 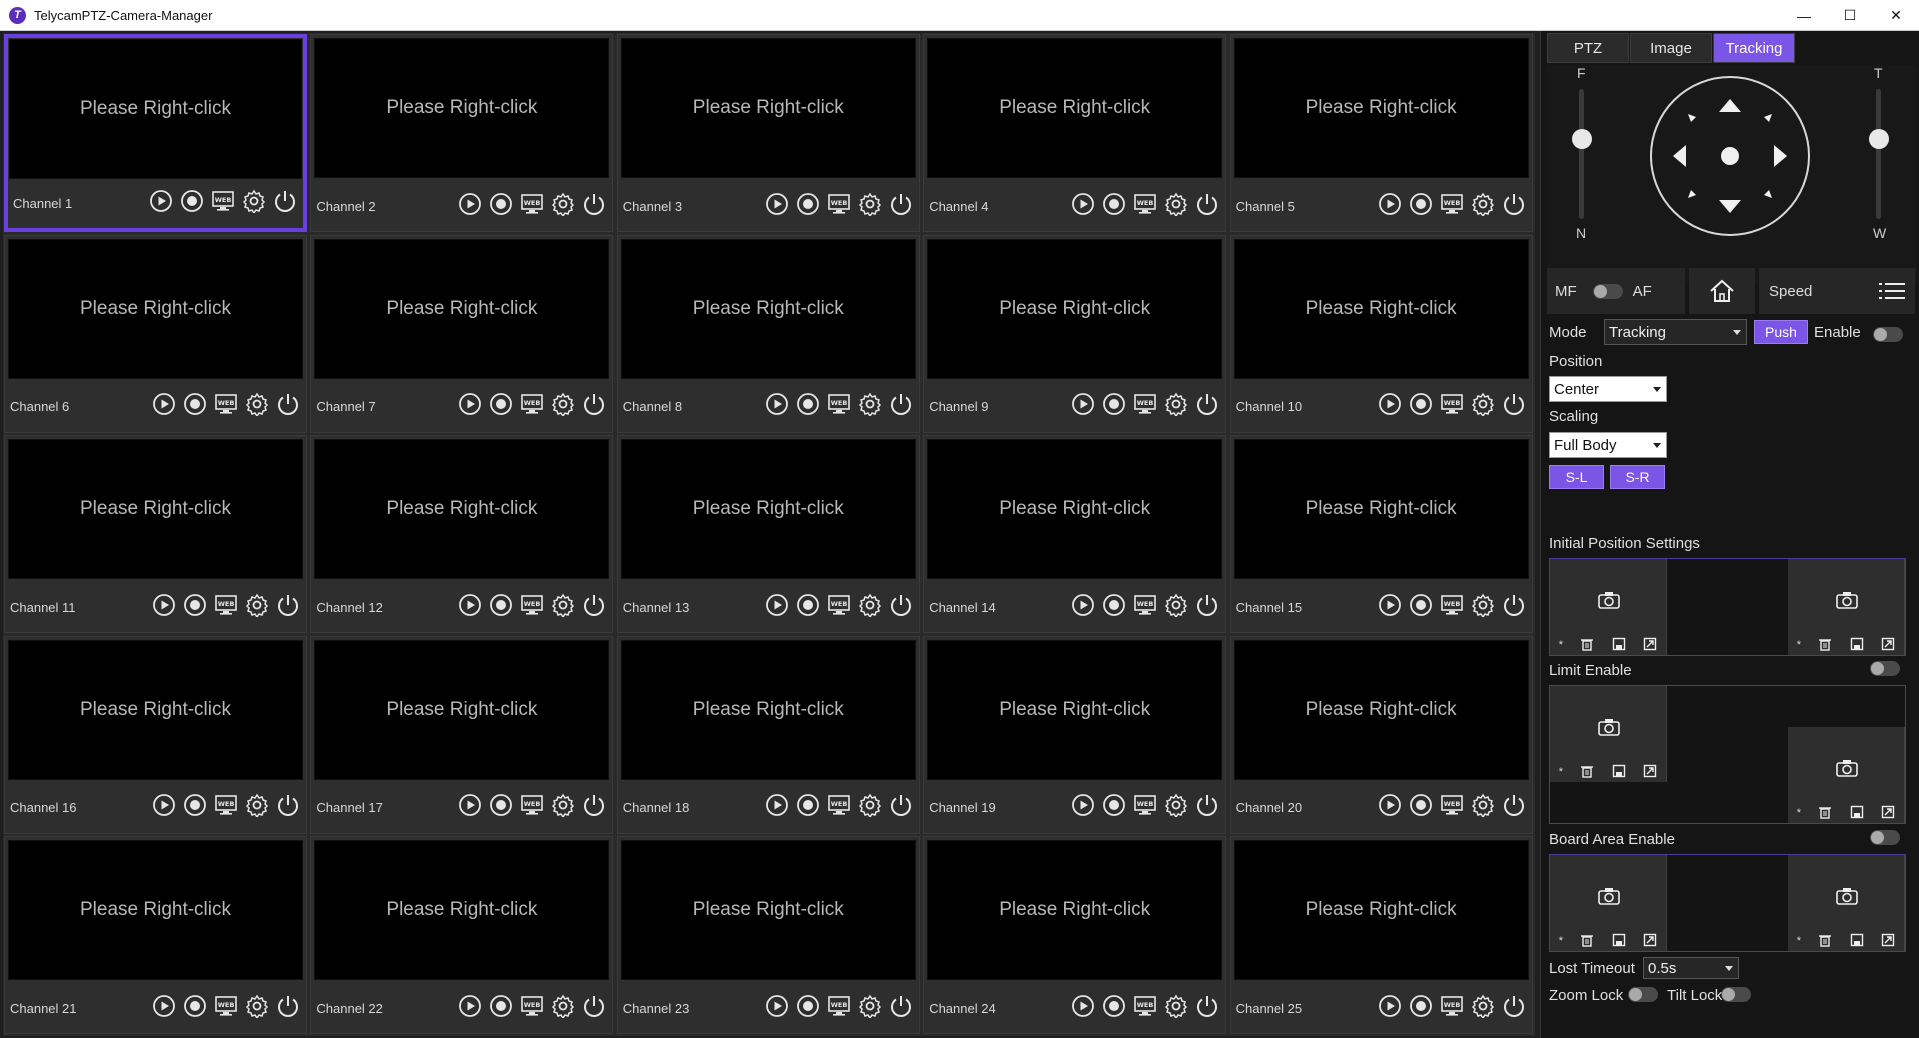 I want to click on channel-cell: Please Right-click Channel 2 WEB, so click(x=462, y=133).